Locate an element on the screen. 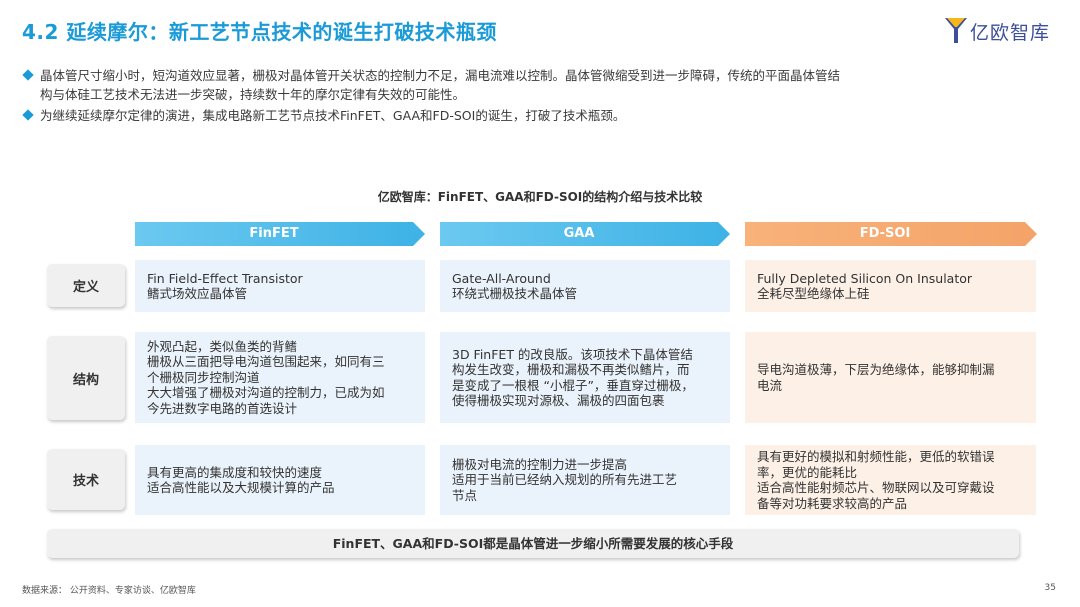 The image size is (1080, 607). page-number: 35 is located at coordinates (1050, 588).